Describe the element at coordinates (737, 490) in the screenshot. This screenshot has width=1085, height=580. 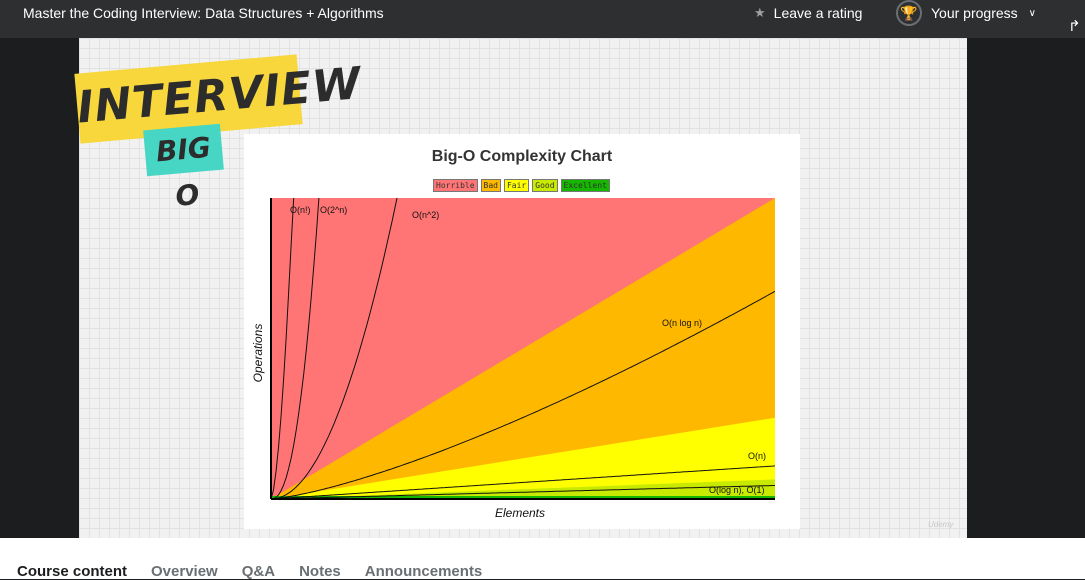
I see `label-log: O(log n), O(1)` at that location.